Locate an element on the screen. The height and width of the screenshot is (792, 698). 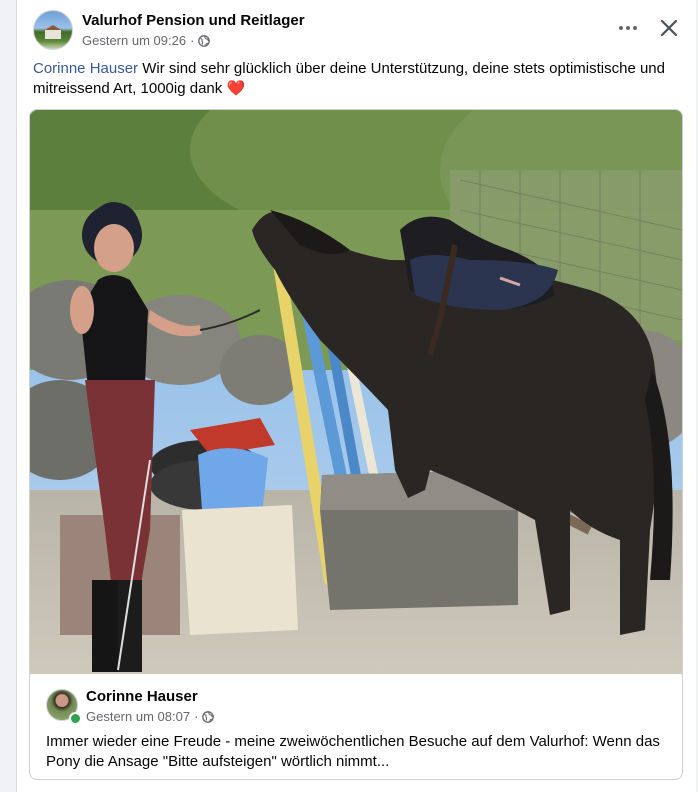
post-timestamp: Gestern um 09:26 is located at coordinates (134, 40).